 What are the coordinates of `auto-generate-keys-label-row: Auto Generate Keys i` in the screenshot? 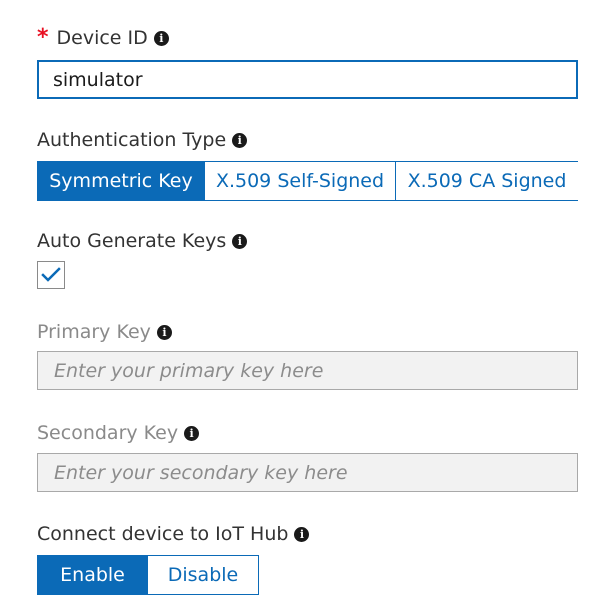 It's located at (142, 241).